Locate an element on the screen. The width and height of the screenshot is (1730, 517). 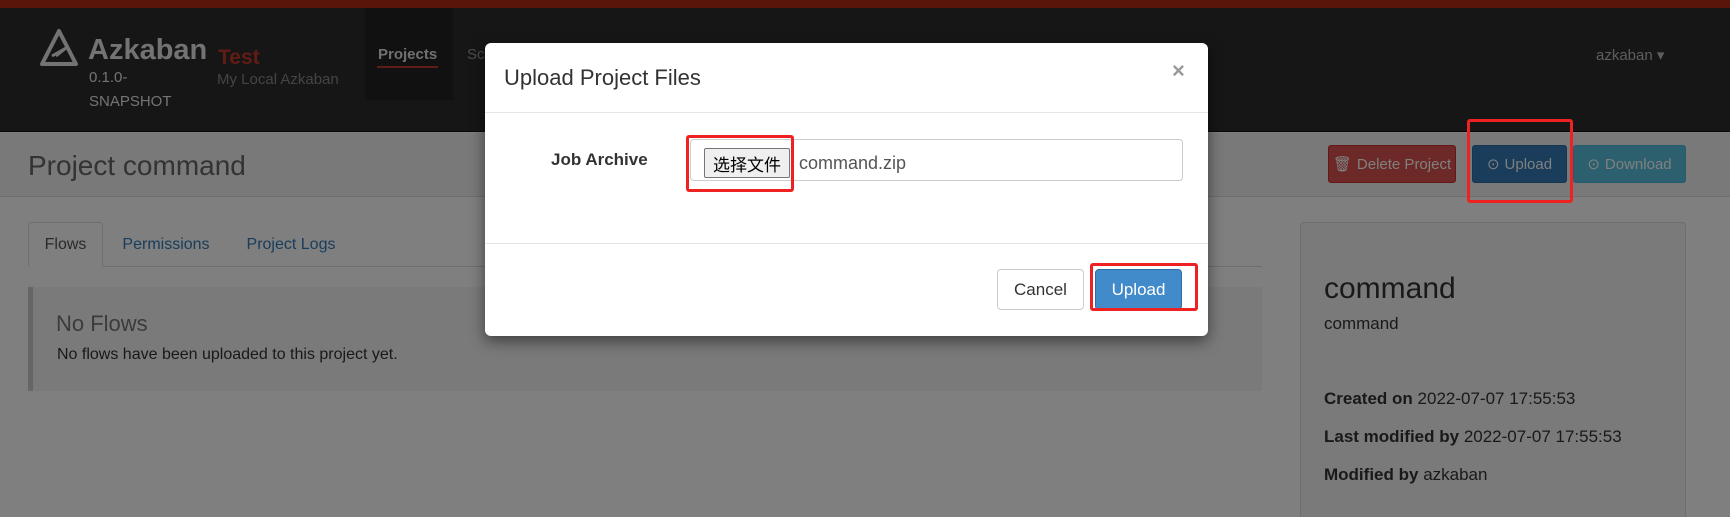
selected-file-name: command.zip is located at coordinates (853, 163).